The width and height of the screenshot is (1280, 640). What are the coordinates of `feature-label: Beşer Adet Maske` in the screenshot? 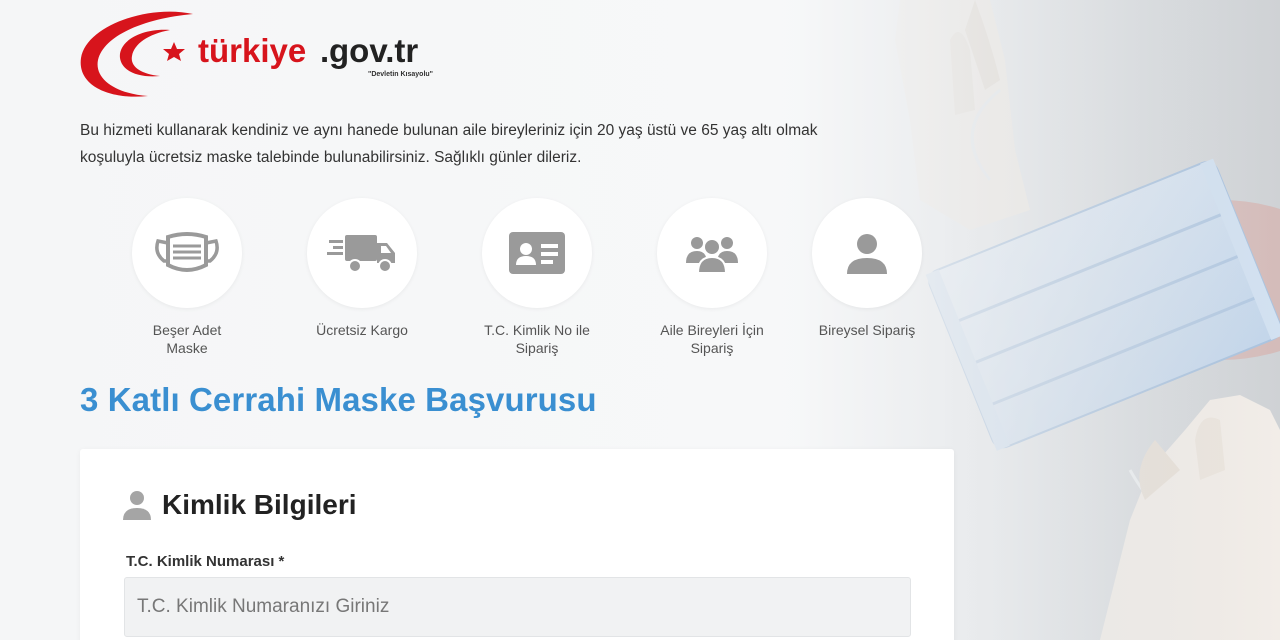 It's located at (187, 339).